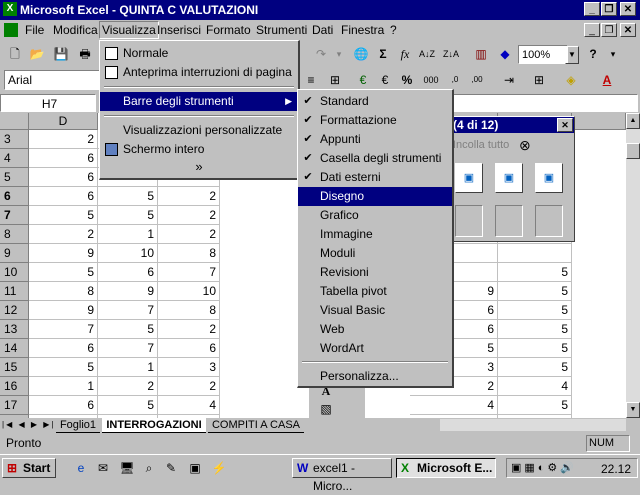 This screenshot has width=640, height=495. I want to click on close-button: ✕, so click(628, 9).